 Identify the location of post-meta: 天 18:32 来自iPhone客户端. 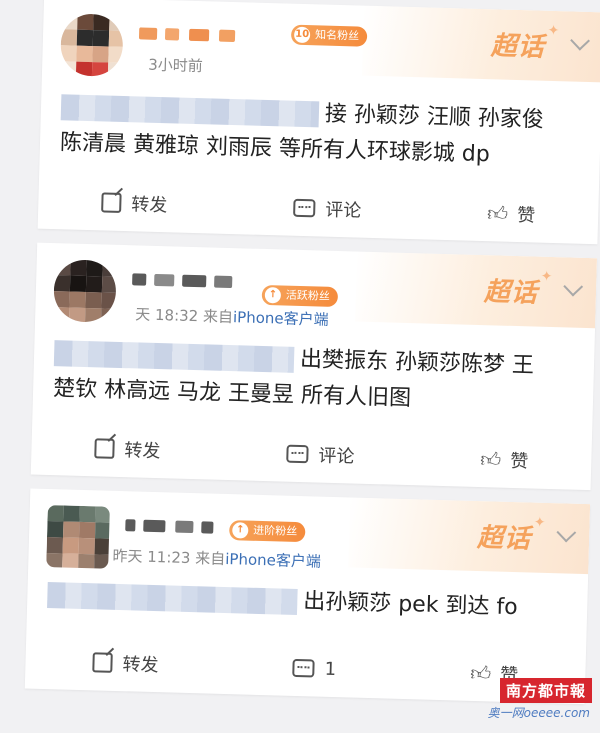
(232, 316).